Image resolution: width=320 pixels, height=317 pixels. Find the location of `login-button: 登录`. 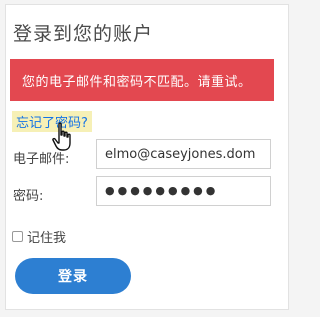

login-button: 登录 is located at coordinates (73, 276).